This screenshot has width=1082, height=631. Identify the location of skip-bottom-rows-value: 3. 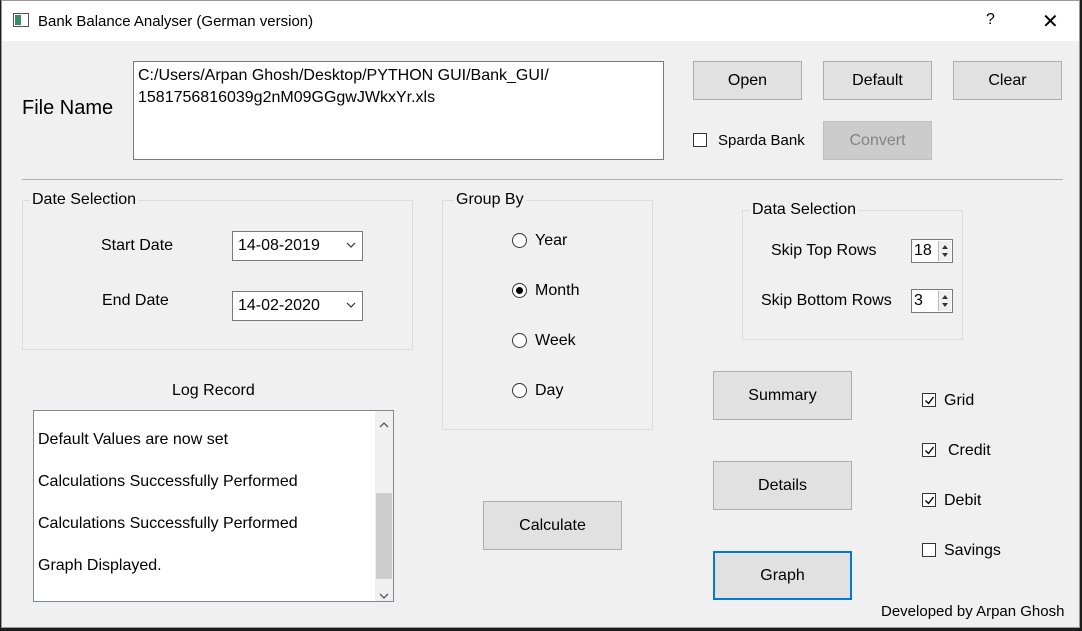
(918, 300).